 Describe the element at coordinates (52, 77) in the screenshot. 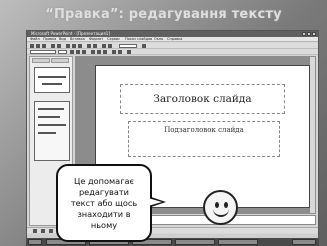

I see `thumbnail-title-line` at that location.